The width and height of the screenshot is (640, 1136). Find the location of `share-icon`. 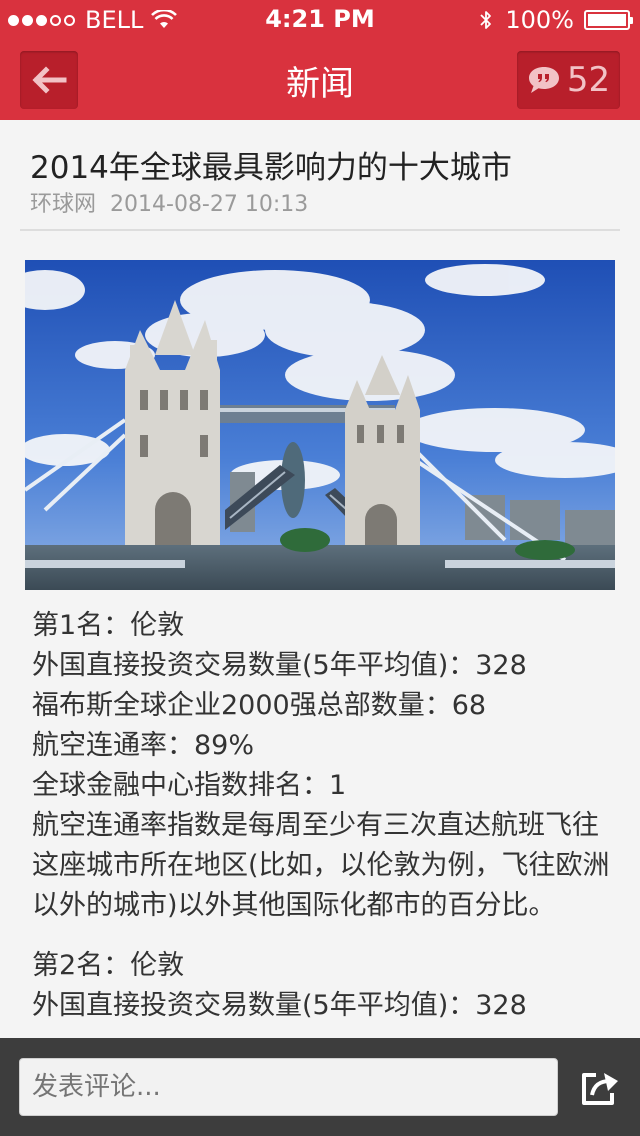

share-icon is located at coordinates (600, 1087).